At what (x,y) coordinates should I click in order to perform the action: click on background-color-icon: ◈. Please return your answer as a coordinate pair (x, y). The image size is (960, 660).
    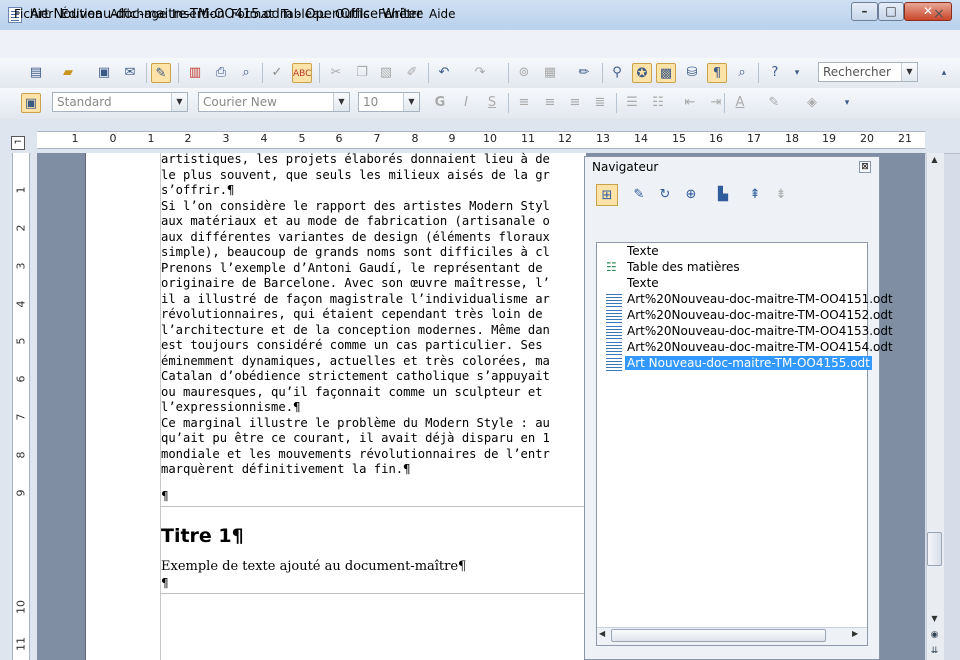
    Looking at the image, I should click on (812, 103).